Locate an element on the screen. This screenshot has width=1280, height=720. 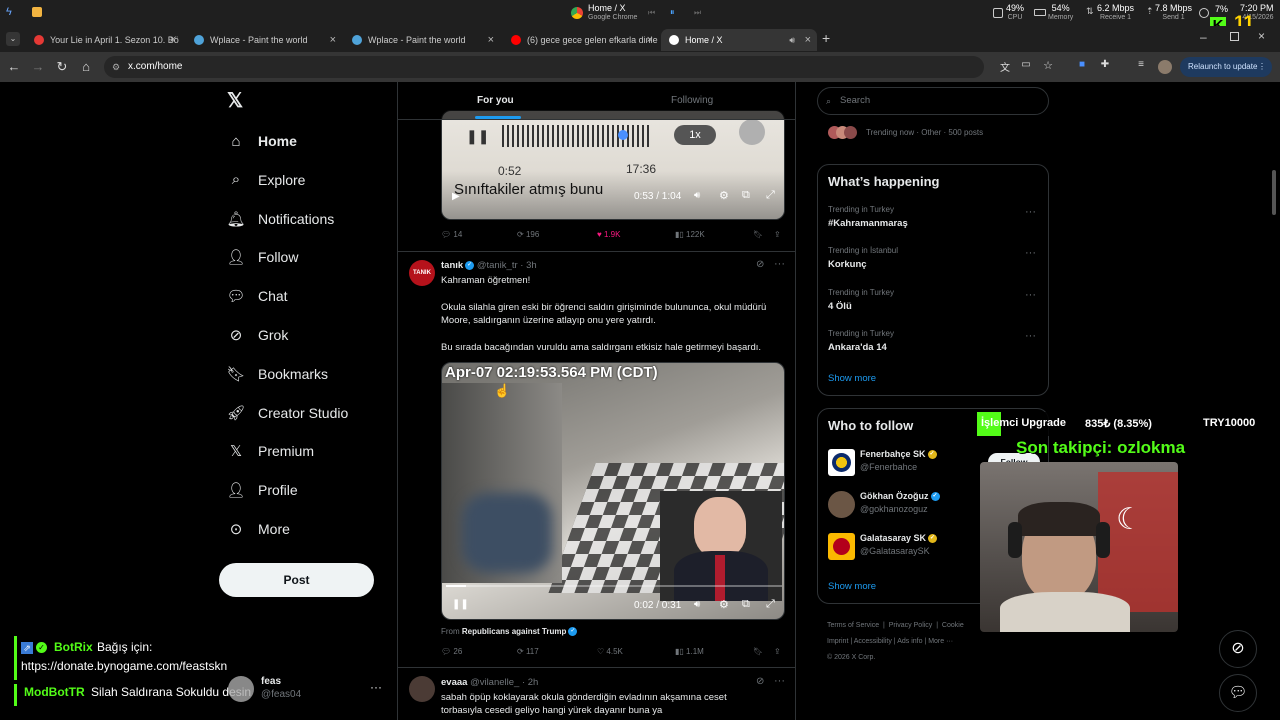
forward-icon: → is located at coordinates (38, 66).